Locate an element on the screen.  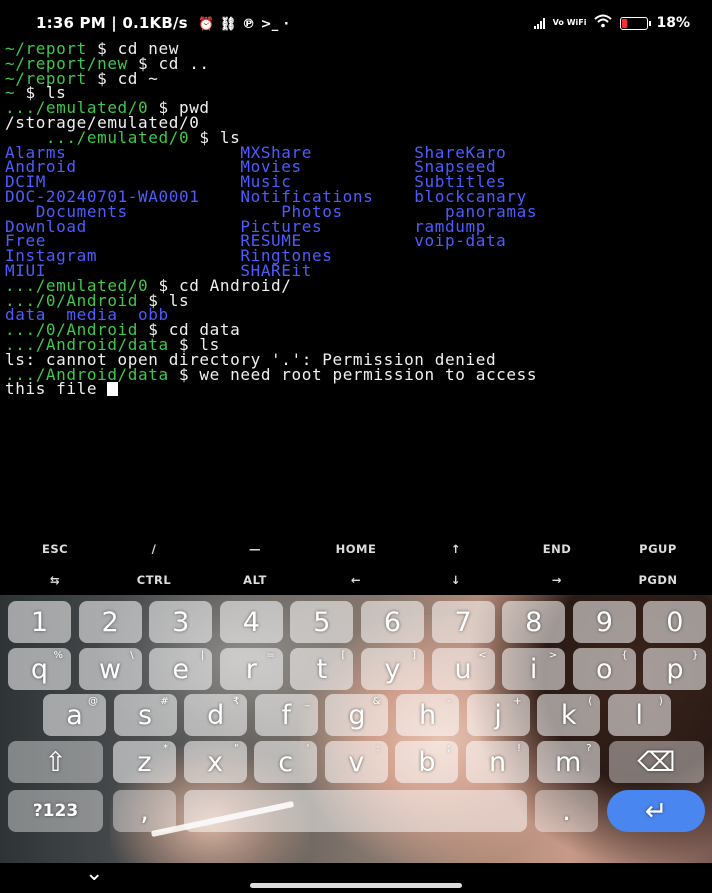
shift-key: ⇧ is located at coordinates (55, 762).